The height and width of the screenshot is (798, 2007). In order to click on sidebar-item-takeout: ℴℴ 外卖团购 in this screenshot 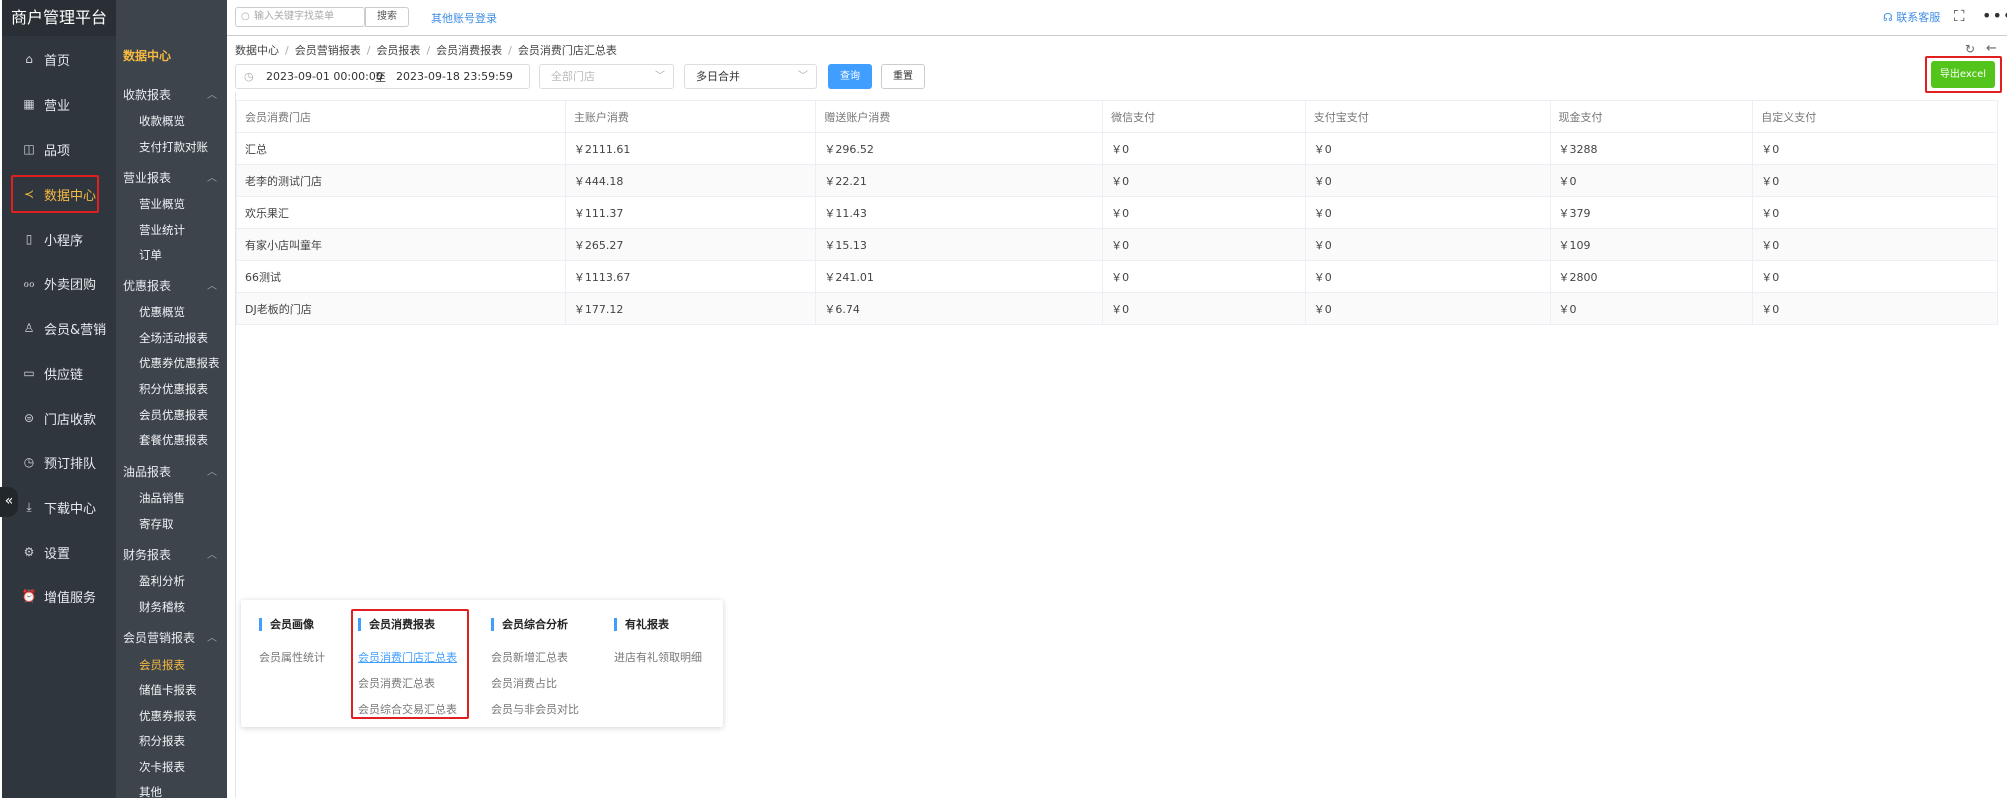, I will do `click(59, 283)`.